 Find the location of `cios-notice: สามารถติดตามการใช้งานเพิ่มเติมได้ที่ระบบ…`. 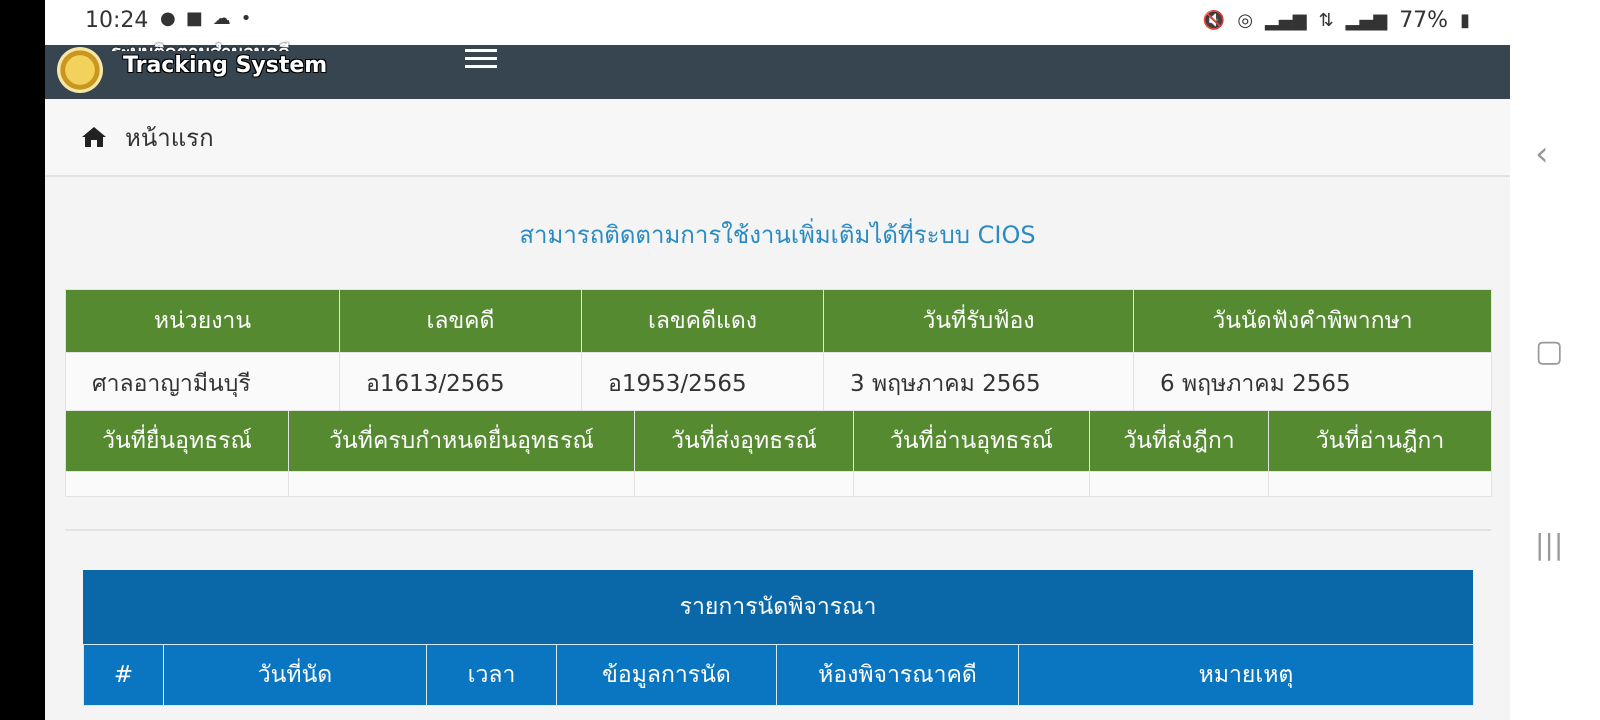

cios-notice: สามารถติดตามการใช้งานเพิ่มเติมได้ที่ระบบ… is located at coordinates (777, 234).